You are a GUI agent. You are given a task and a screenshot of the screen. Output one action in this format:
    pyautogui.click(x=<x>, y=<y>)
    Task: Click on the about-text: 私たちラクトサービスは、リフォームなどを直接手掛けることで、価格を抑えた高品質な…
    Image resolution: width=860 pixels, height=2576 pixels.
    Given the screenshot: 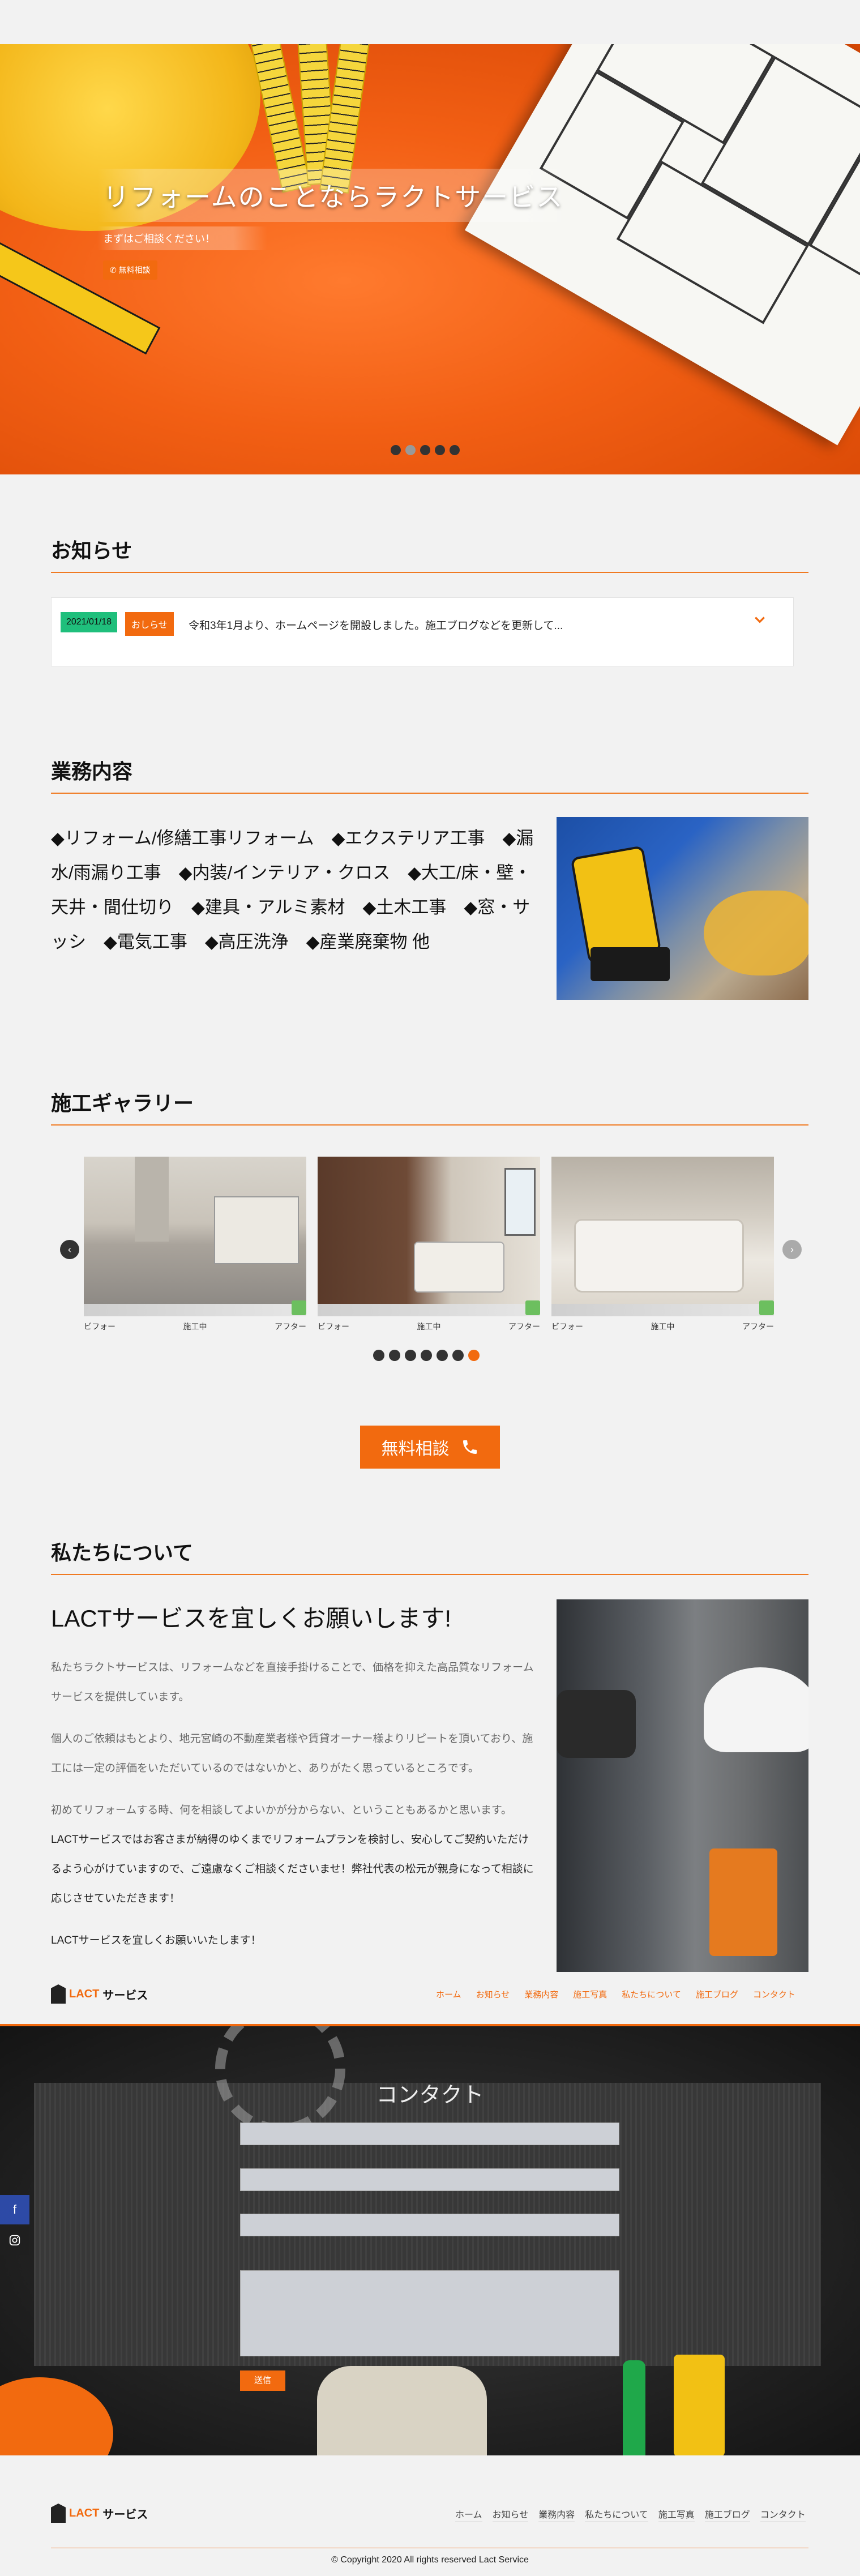 What is the action you would take?
    pyautogui.click(x=294, y=1810)
    